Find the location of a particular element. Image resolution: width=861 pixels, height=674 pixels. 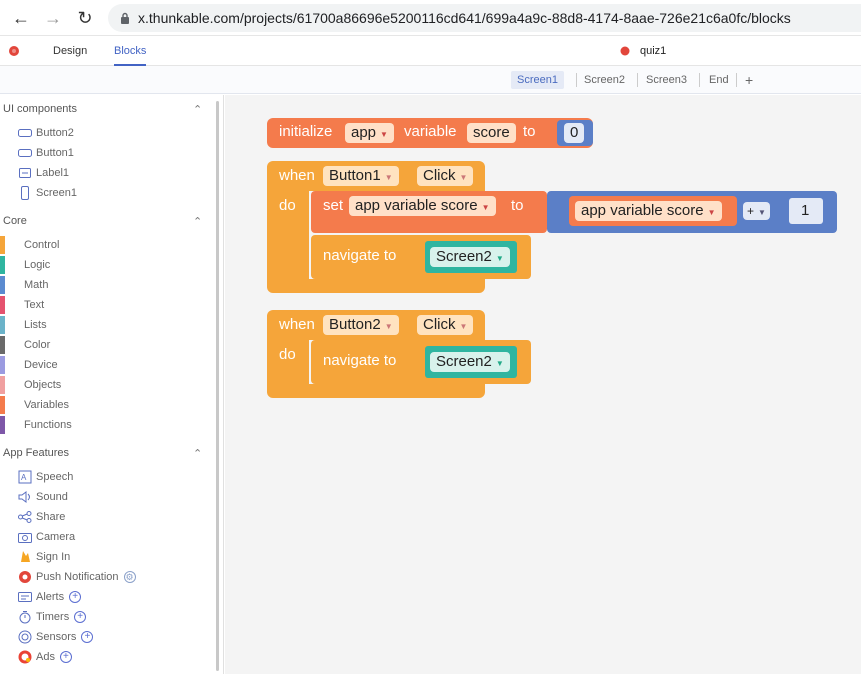

core-category-objects: Objects is located at coordinates (30, 385).